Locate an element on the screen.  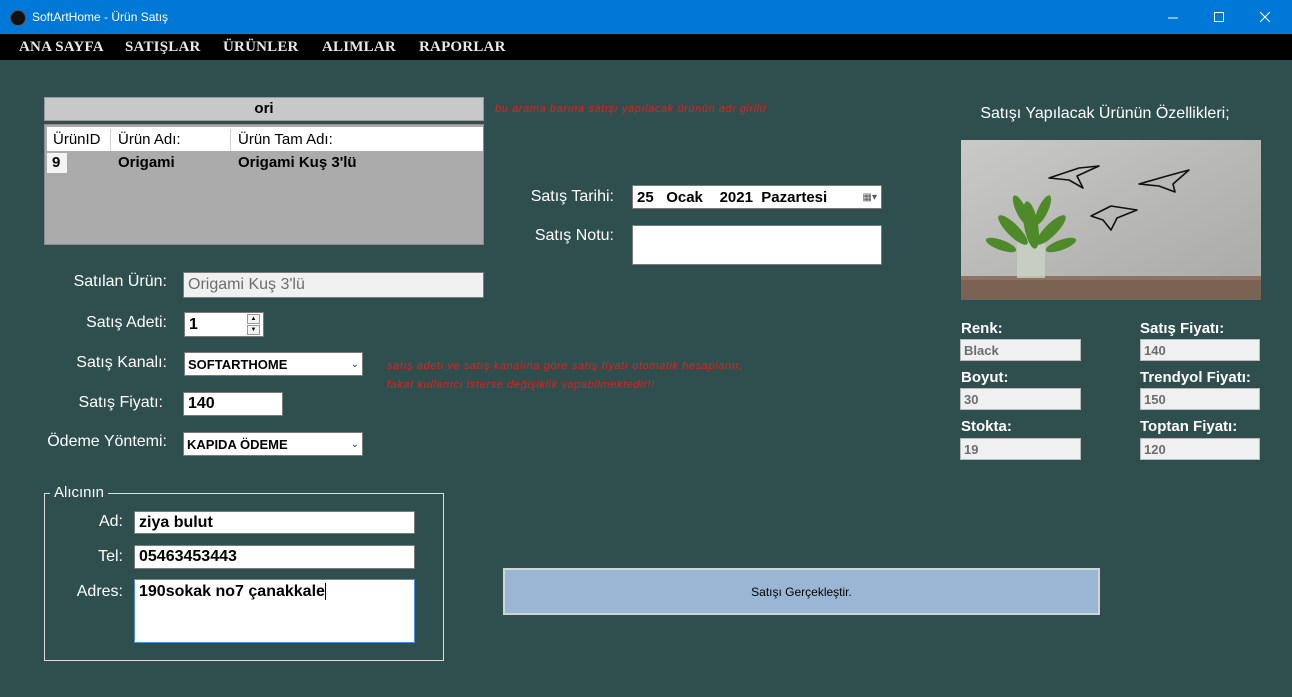
stepper-up-icon: ▲ is located at coordinates (253, 319).